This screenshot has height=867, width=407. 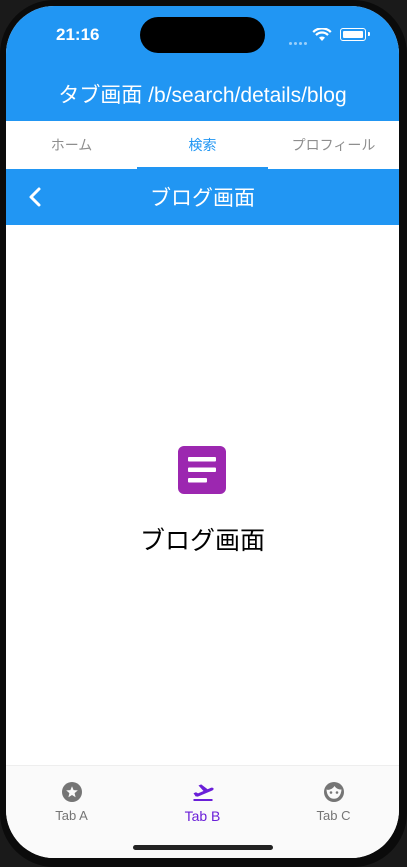 What do you see at coordinates (369, 34) in the screenshot?
I see `battery-tip` at bounding box center [369, 34].